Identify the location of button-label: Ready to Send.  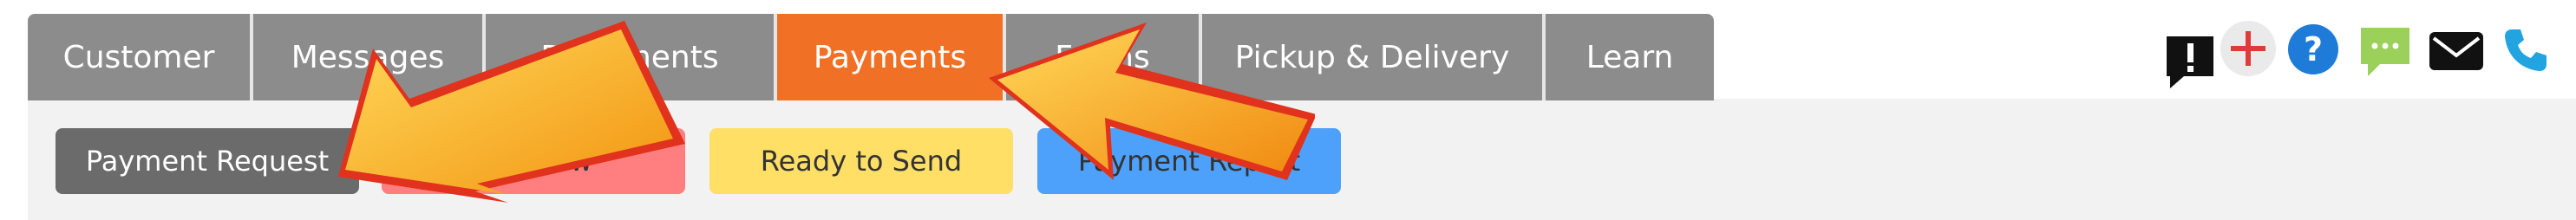
(861, 161).